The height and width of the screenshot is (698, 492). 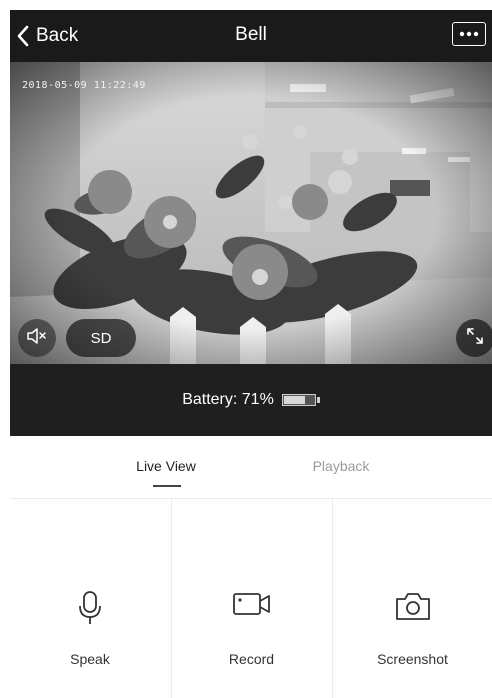 I want to click on battery-text: Battery: 71%, so click(x=228, y=399).